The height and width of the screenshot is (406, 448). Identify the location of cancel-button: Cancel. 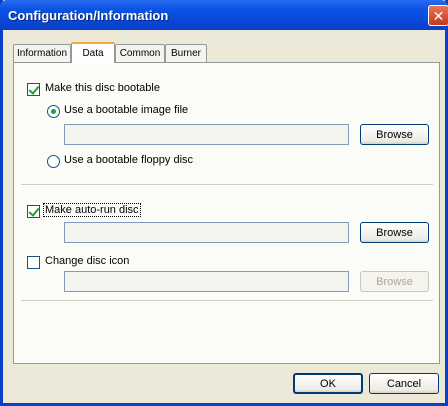
(404, 383).